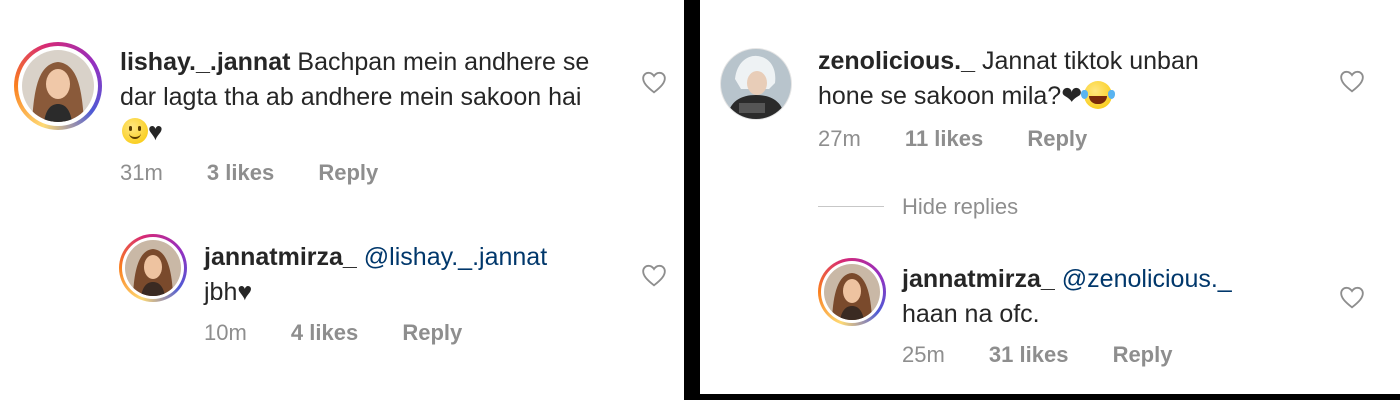 The width and height of the screenshot is (1400, 400). Describe the element at coordinates (240, 173) in the screenshot. I see `comment-likes: 3 likes` at that location.